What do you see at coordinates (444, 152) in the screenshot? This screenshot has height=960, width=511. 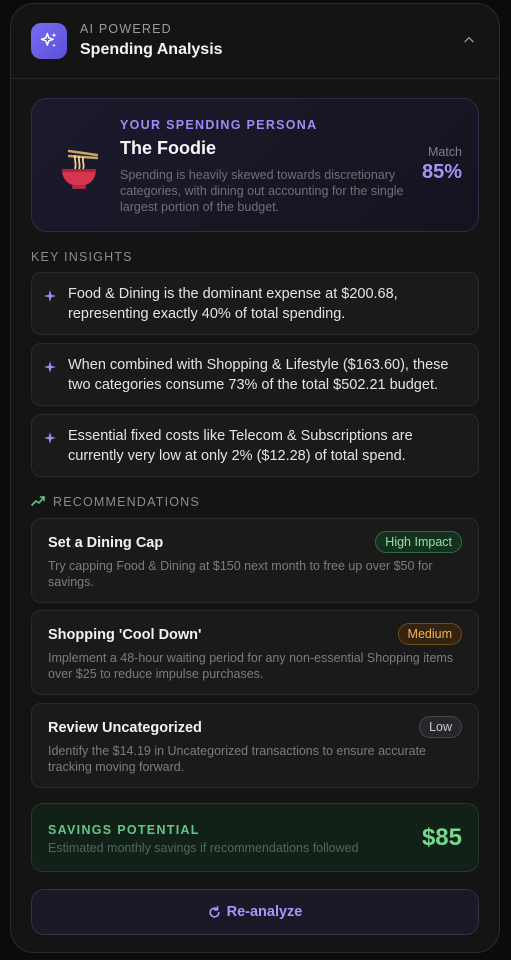 I see `match-label: Match` at bounding box center [444, 152].